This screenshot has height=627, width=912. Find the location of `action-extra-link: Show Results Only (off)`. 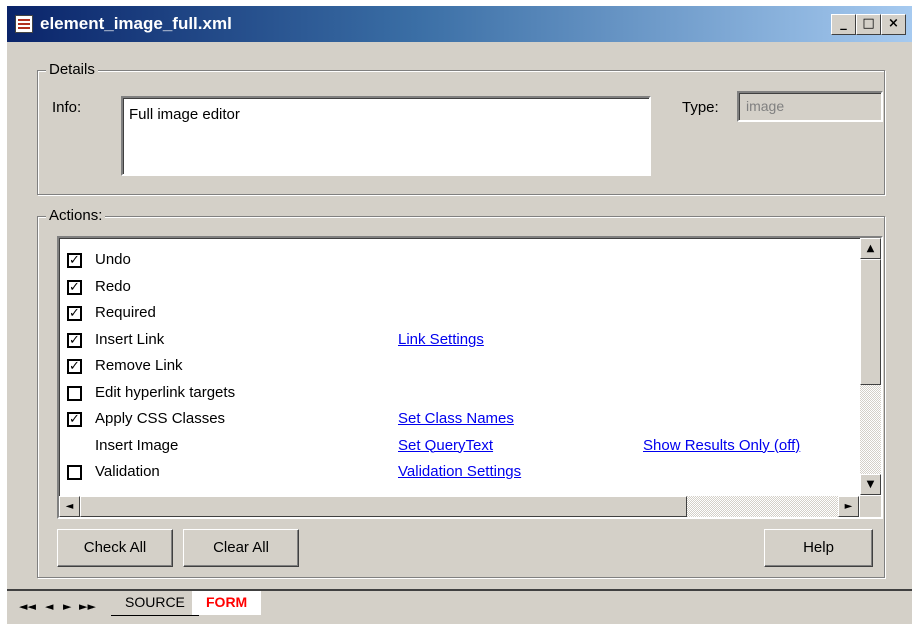

action-extra-link: Show Results Only (off) is located at coordinates (721, 445).